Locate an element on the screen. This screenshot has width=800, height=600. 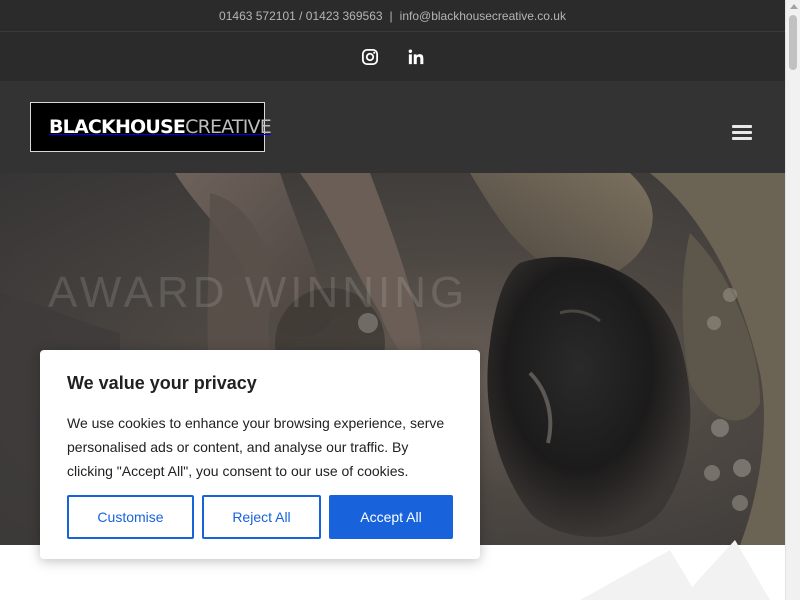
scroll-thumb is located at coordinates (793, 42).